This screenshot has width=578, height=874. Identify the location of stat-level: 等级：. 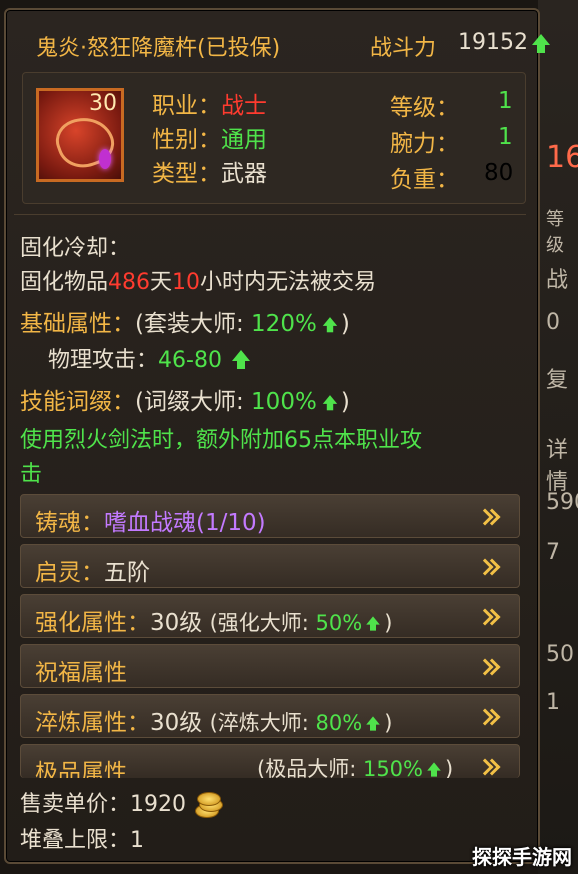
(424, 105).